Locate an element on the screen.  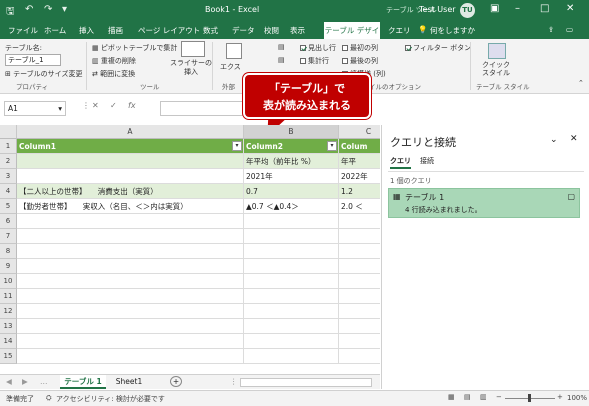
minimize-icon: – is located at coordinates (517, 8).